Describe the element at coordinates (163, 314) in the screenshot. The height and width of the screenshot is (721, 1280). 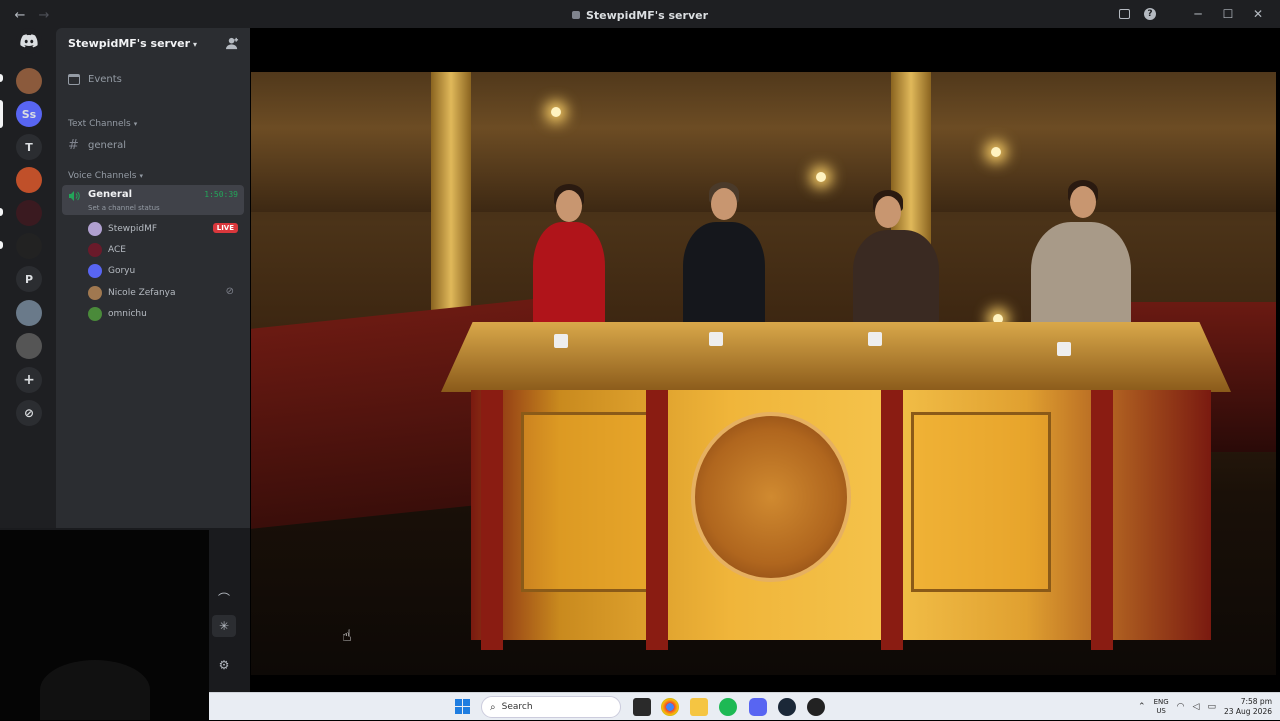
I see `voice-member: omnichu` at that location.